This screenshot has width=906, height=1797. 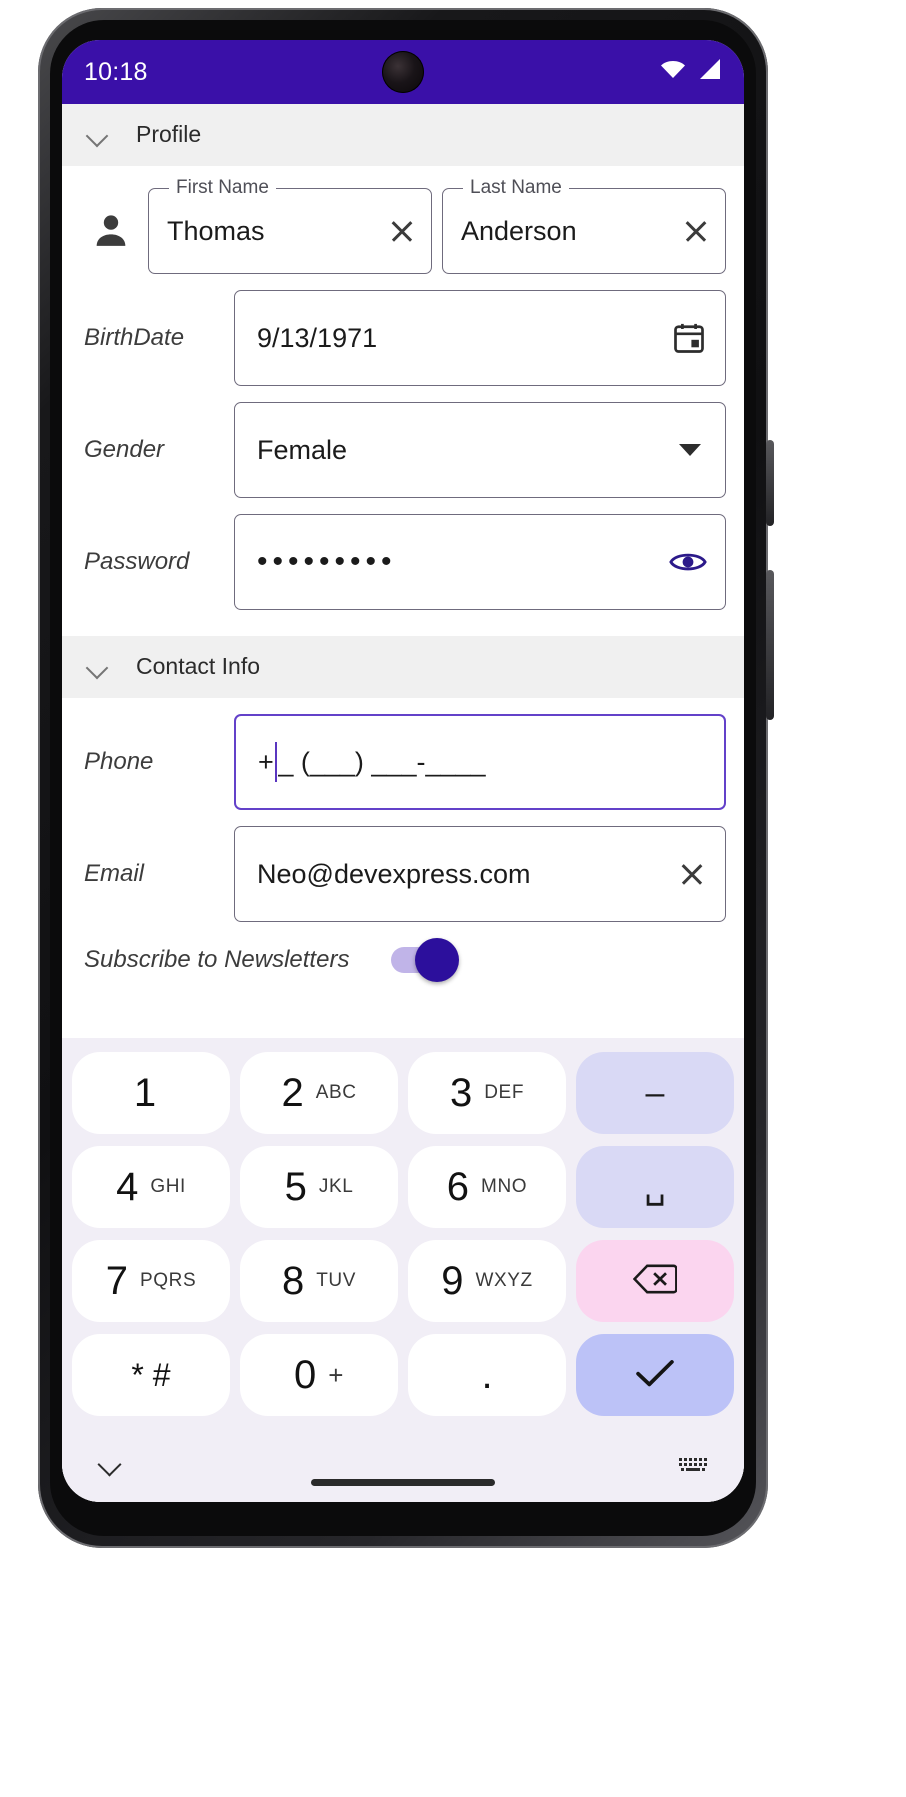 I want to click on subscribe-label: Subscribe to Newsletters, so click(x=217, y=959).